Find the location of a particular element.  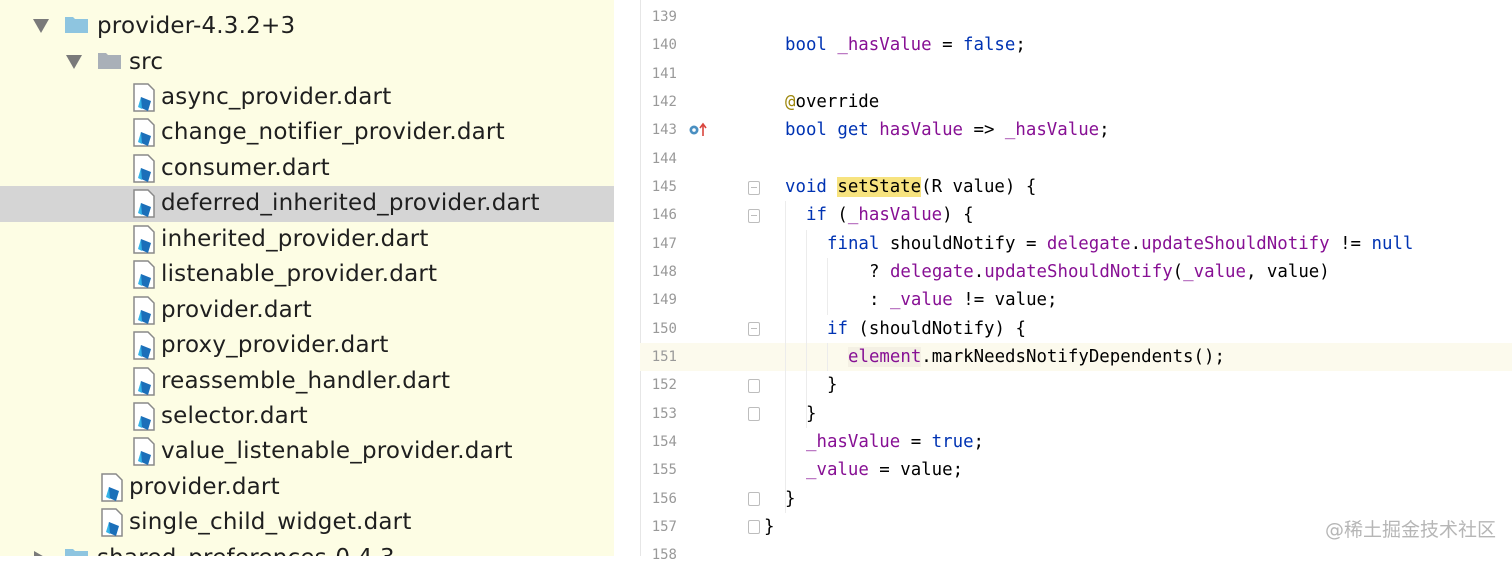

panel-splitter is located at coordinates (627, 278).